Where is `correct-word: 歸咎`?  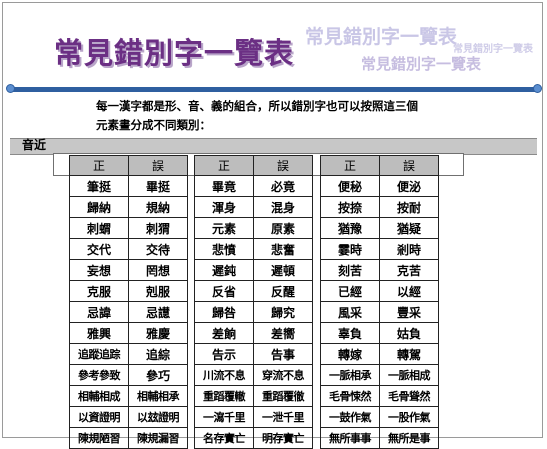
correct-word: 歸咎 is located at coordinates (224, 312).